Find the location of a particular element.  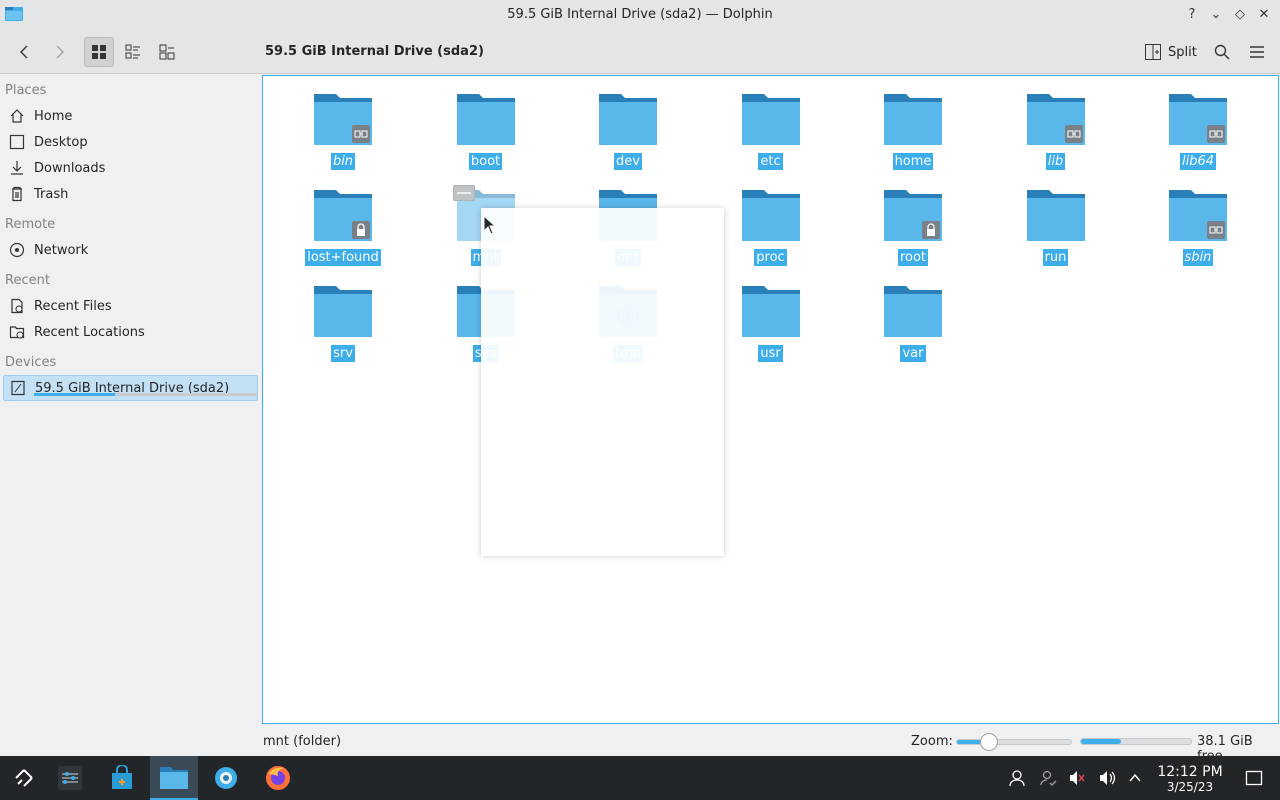

file-item-var: var is located at coordinates (913, 330).